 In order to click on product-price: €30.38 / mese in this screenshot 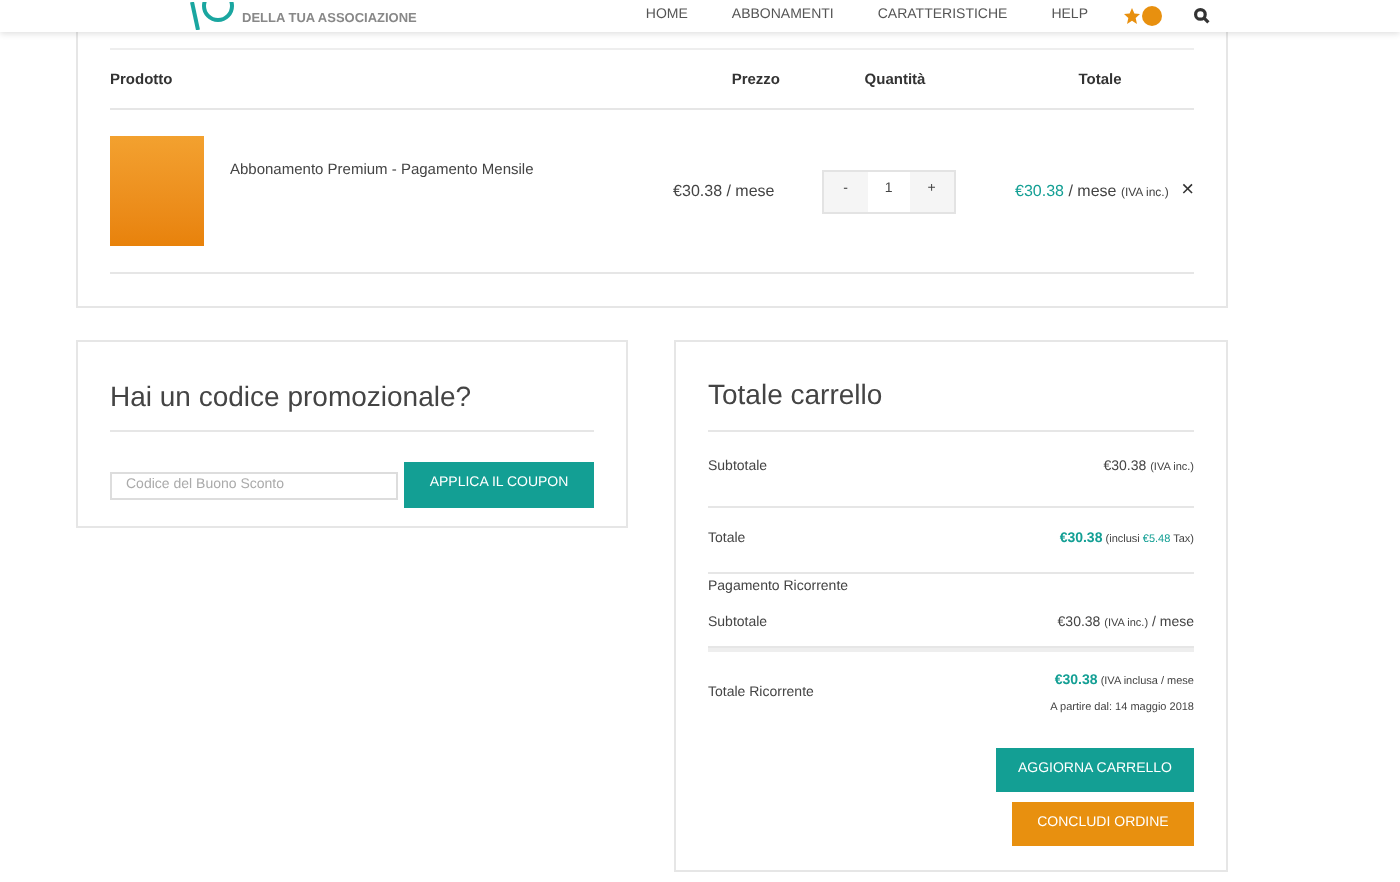, I will do `click(724, 190)`.